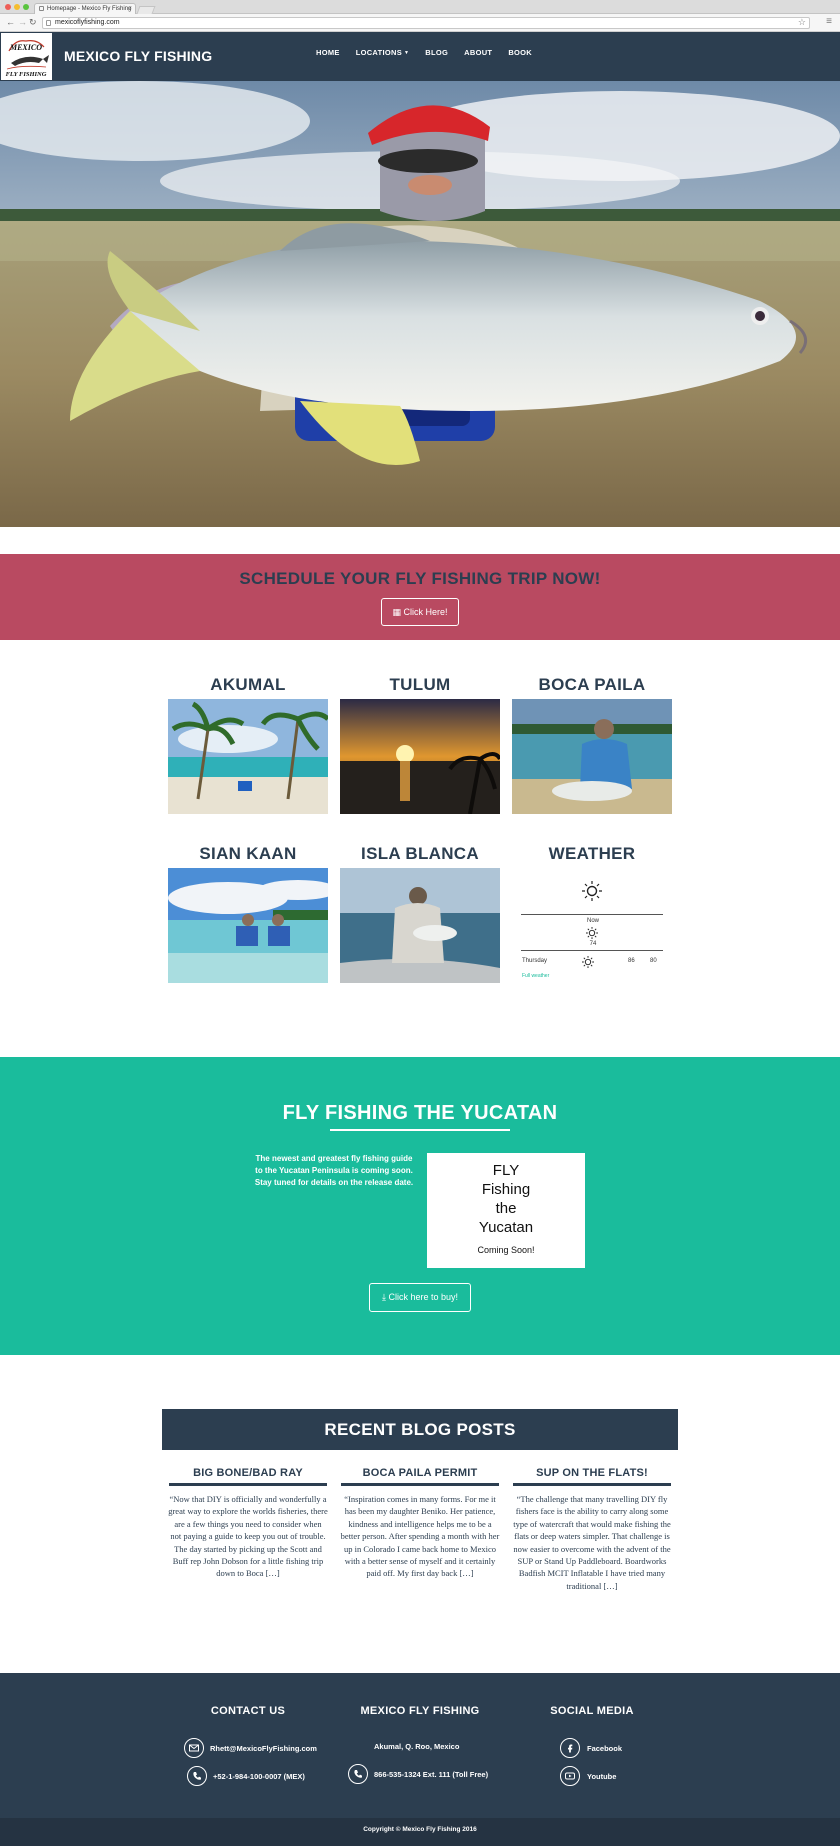 The width and height of the screenshot is (840, 1846). What do you see at coordinates (604, 1748) in the screenshot?
I see `footer-facebook-link: Facebook` at bounding box center [604, 1748].